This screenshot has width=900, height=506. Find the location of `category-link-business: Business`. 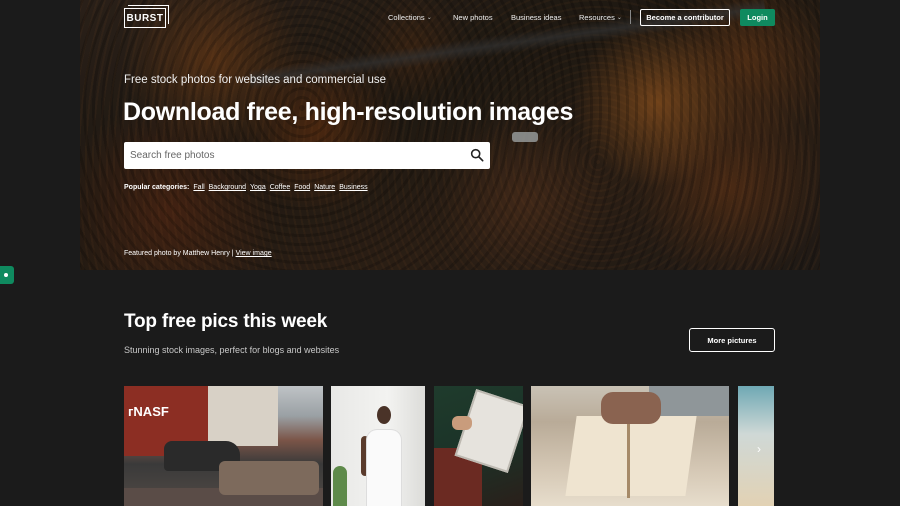

category-link-business: Business is located at coordinates (353, 187).